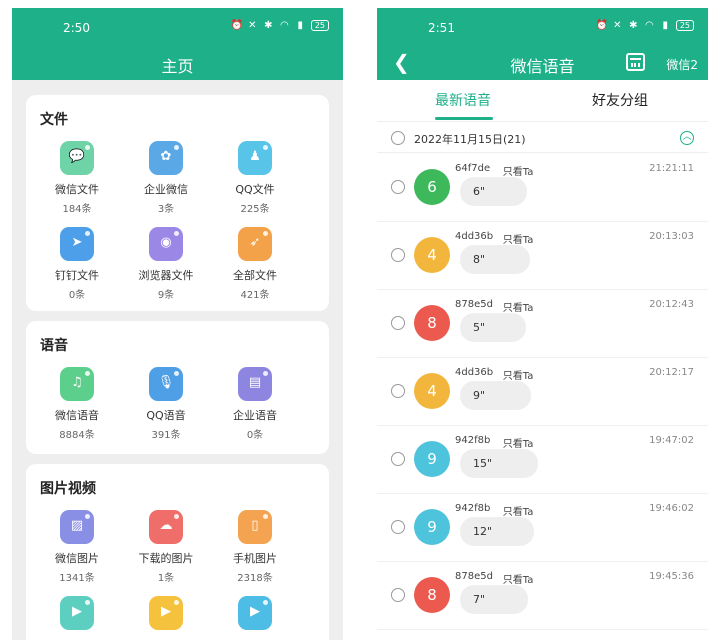 This screenshot has width=719, height=640. What do you see at coordinates (495, 259) in the screenshot?
I see `voice-bubble: 8"` at bounding box center [495, 259].